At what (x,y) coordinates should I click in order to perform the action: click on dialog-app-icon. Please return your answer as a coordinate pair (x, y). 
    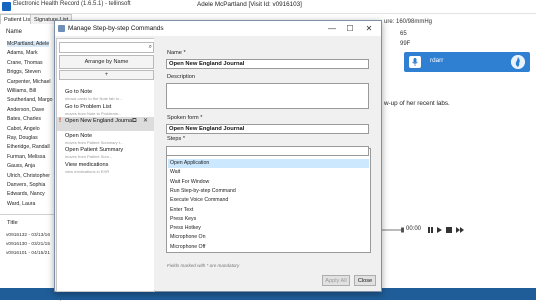
    Looking at the image, I should click on (61, 28).